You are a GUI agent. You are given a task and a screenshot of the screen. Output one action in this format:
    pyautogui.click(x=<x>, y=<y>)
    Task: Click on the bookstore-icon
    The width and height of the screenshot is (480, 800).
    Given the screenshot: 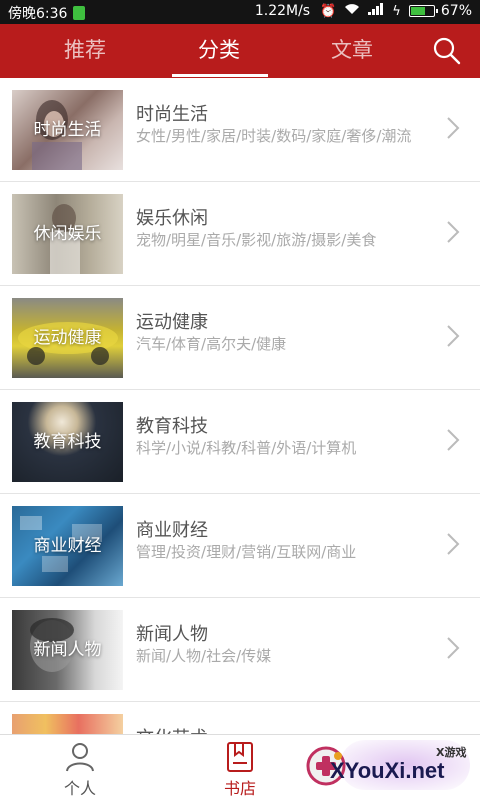 What is the action you would take?
    pyautogui.click(x=240, y=757)
    